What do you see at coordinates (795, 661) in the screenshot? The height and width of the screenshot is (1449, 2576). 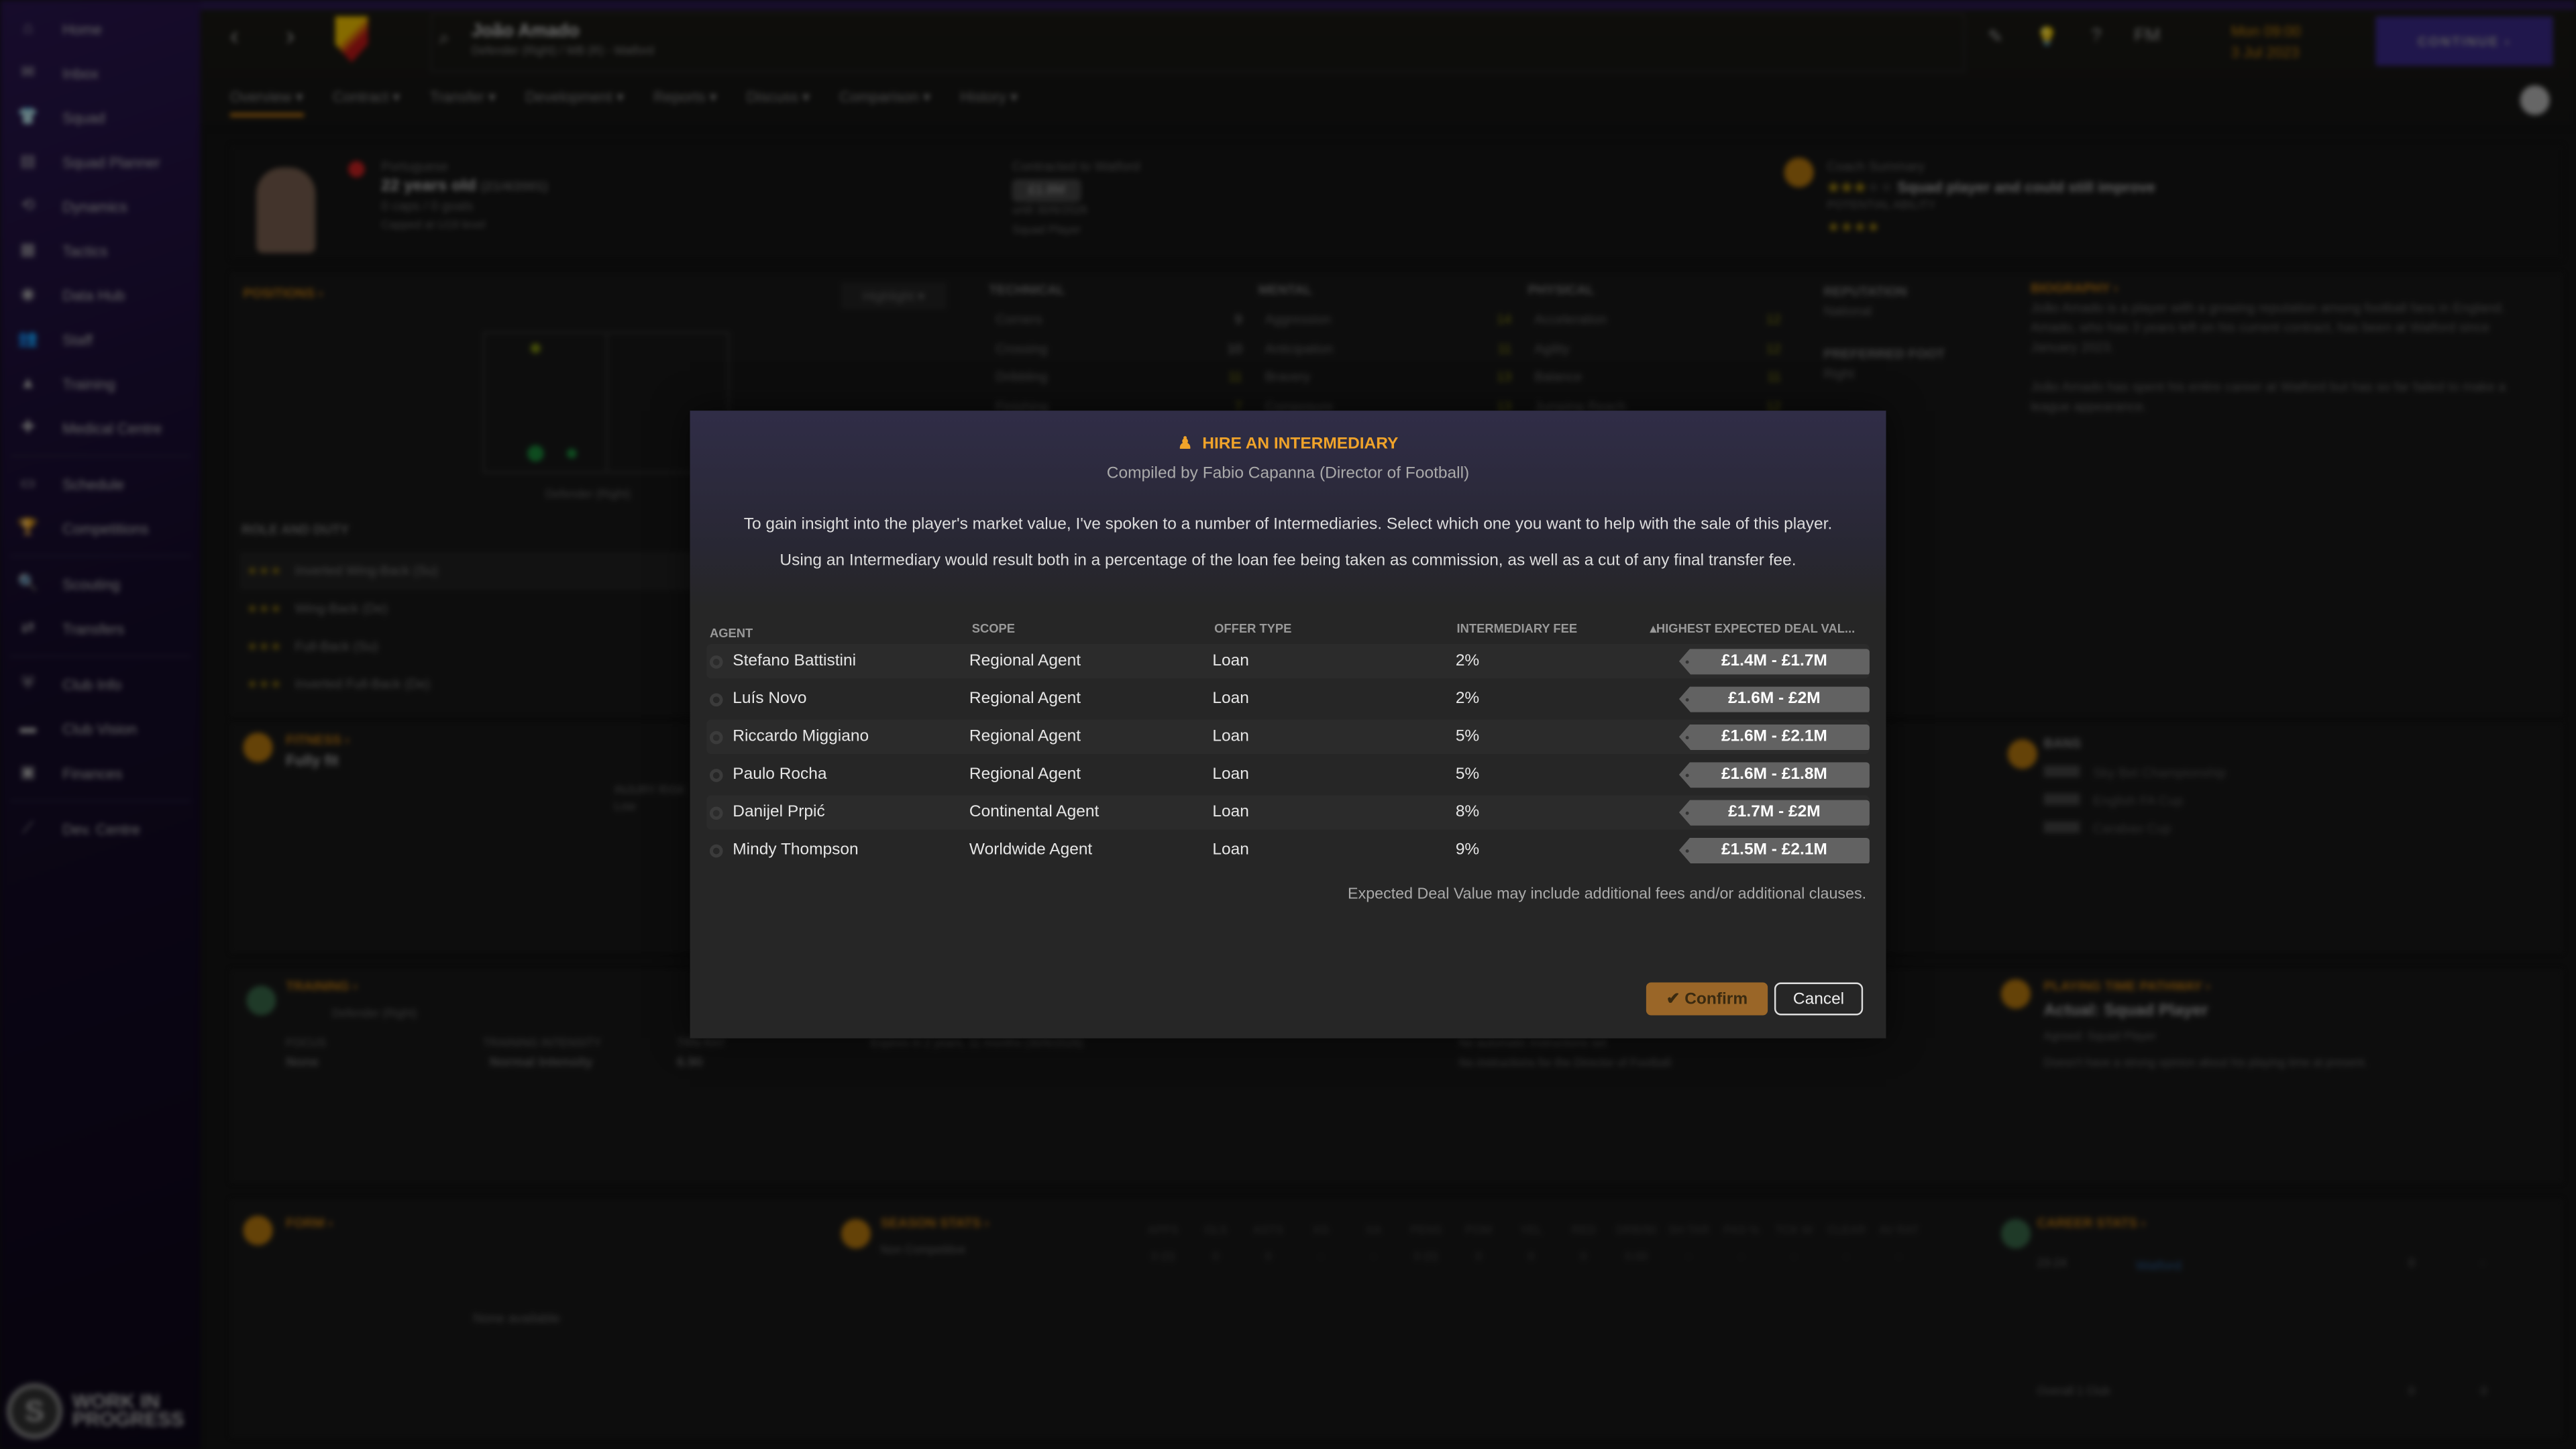 I see `agent-name: Stefano Battistini` at bounding box center [795, 661].